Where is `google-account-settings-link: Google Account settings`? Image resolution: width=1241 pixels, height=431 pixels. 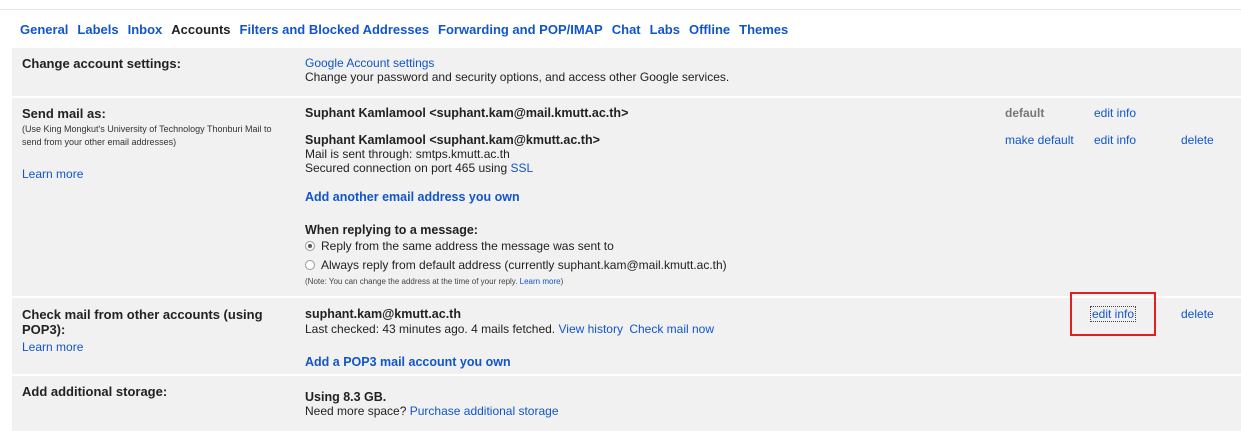 google-account-settings-link: Google Account settings is located at coordinates (369, 63).